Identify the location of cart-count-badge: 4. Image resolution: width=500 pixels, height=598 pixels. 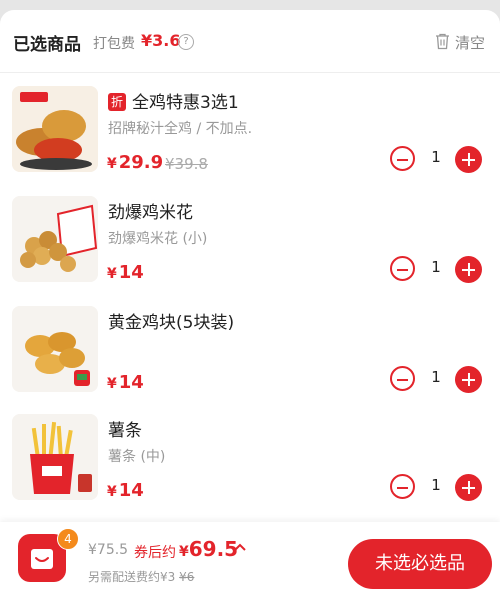
(68, 539).